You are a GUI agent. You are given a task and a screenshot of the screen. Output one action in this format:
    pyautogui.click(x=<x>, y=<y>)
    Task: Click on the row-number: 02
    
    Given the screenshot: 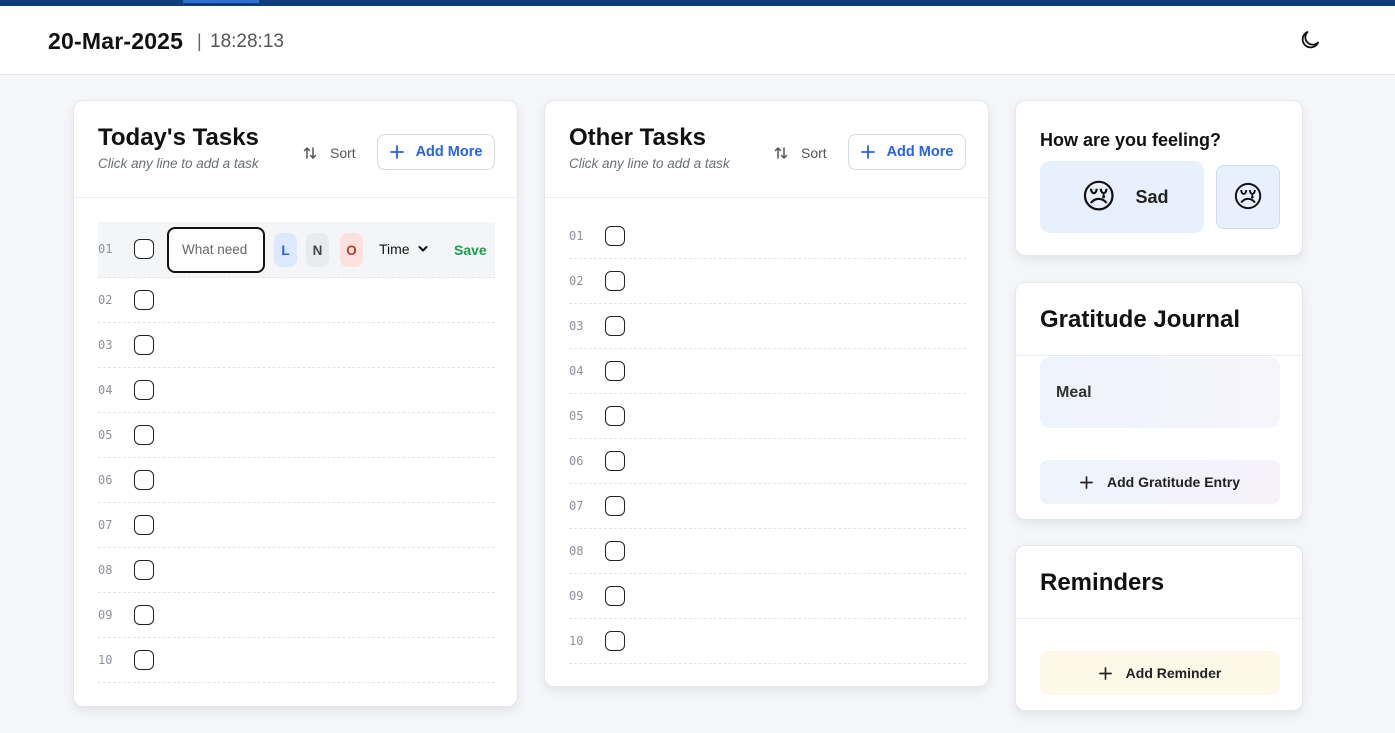 What is the action you would take?
    pyautogui.click(x=576, y=281)
    